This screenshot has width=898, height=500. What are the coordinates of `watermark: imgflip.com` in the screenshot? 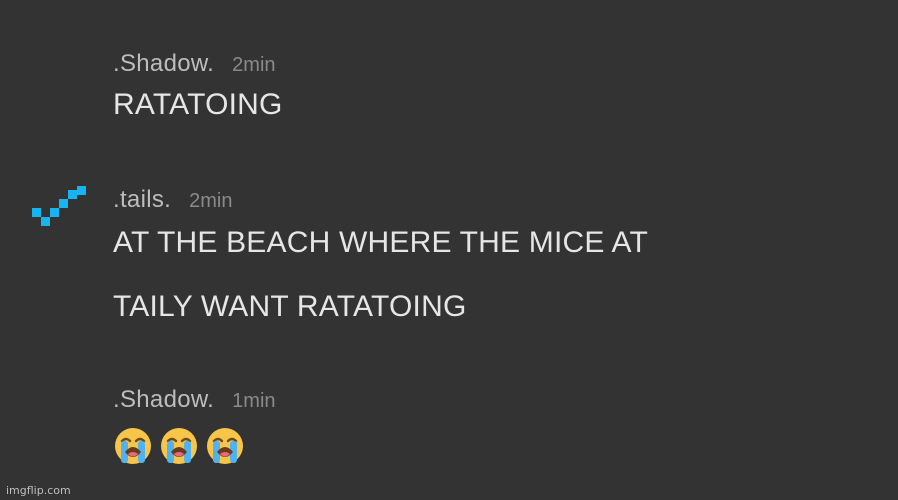 It's located at (38, 490).